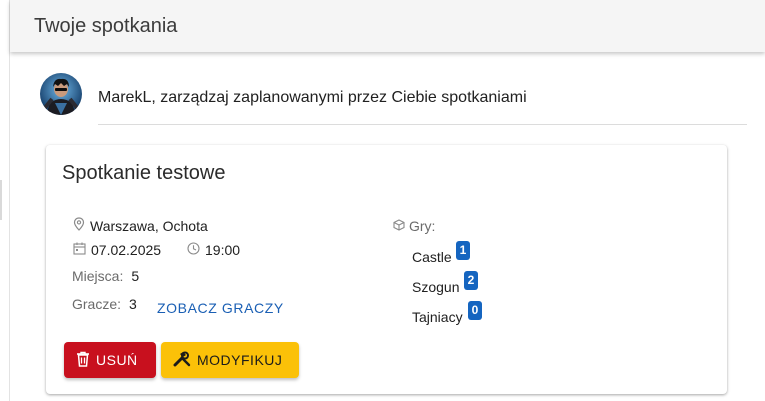 The image size is (765, 401). I want to click on game-name: Tajniacy, so click(437, 317).